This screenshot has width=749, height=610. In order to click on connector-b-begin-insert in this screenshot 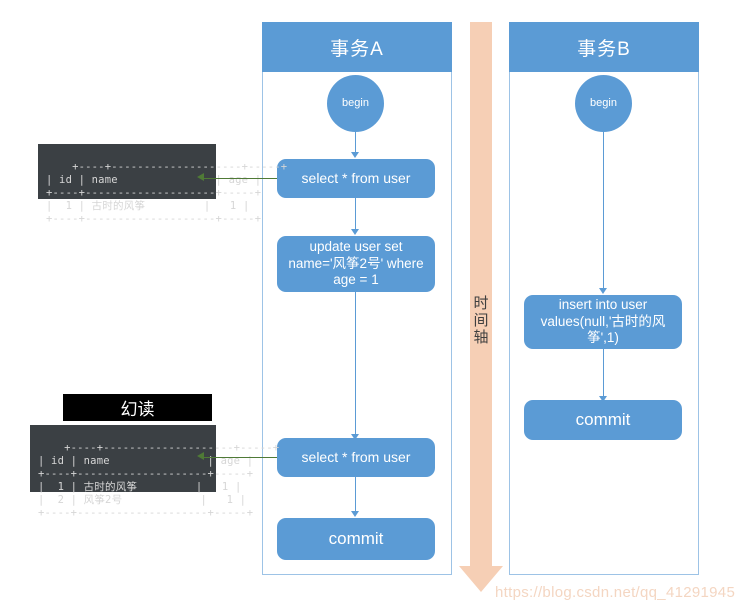, I will do `click(603, 211)`.